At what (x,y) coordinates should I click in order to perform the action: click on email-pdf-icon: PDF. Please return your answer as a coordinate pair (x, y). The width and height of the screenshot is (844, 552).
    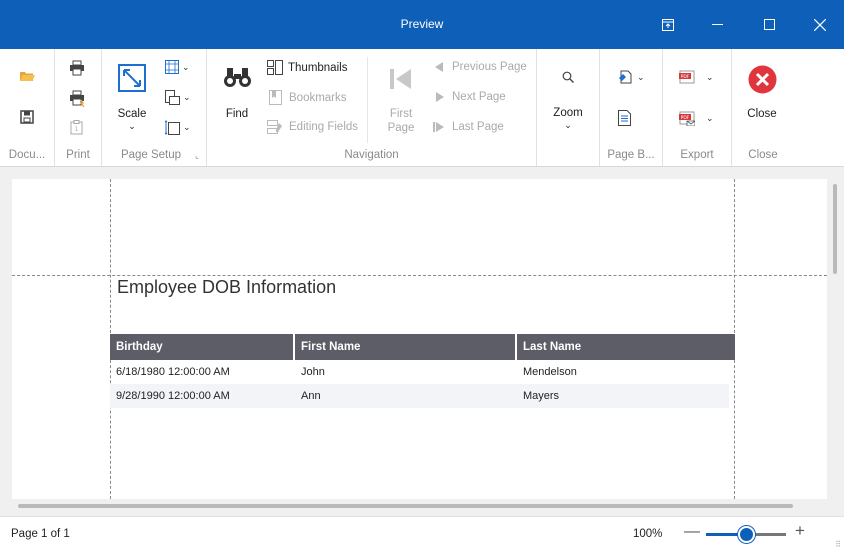
    Looking at the image, I should click on (687, 118).